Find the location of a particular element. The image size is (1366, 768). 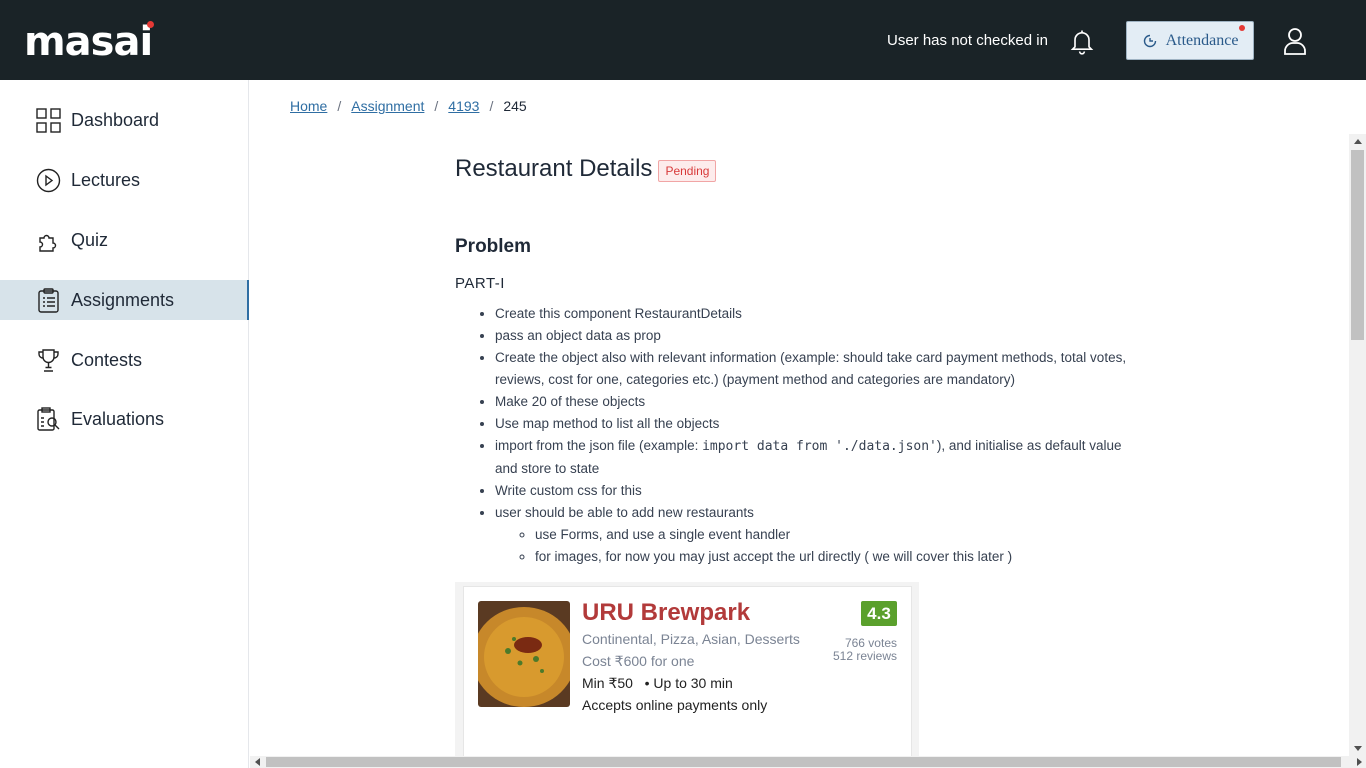

attendance-button: Attendance is located at coordinates (1190, 40).